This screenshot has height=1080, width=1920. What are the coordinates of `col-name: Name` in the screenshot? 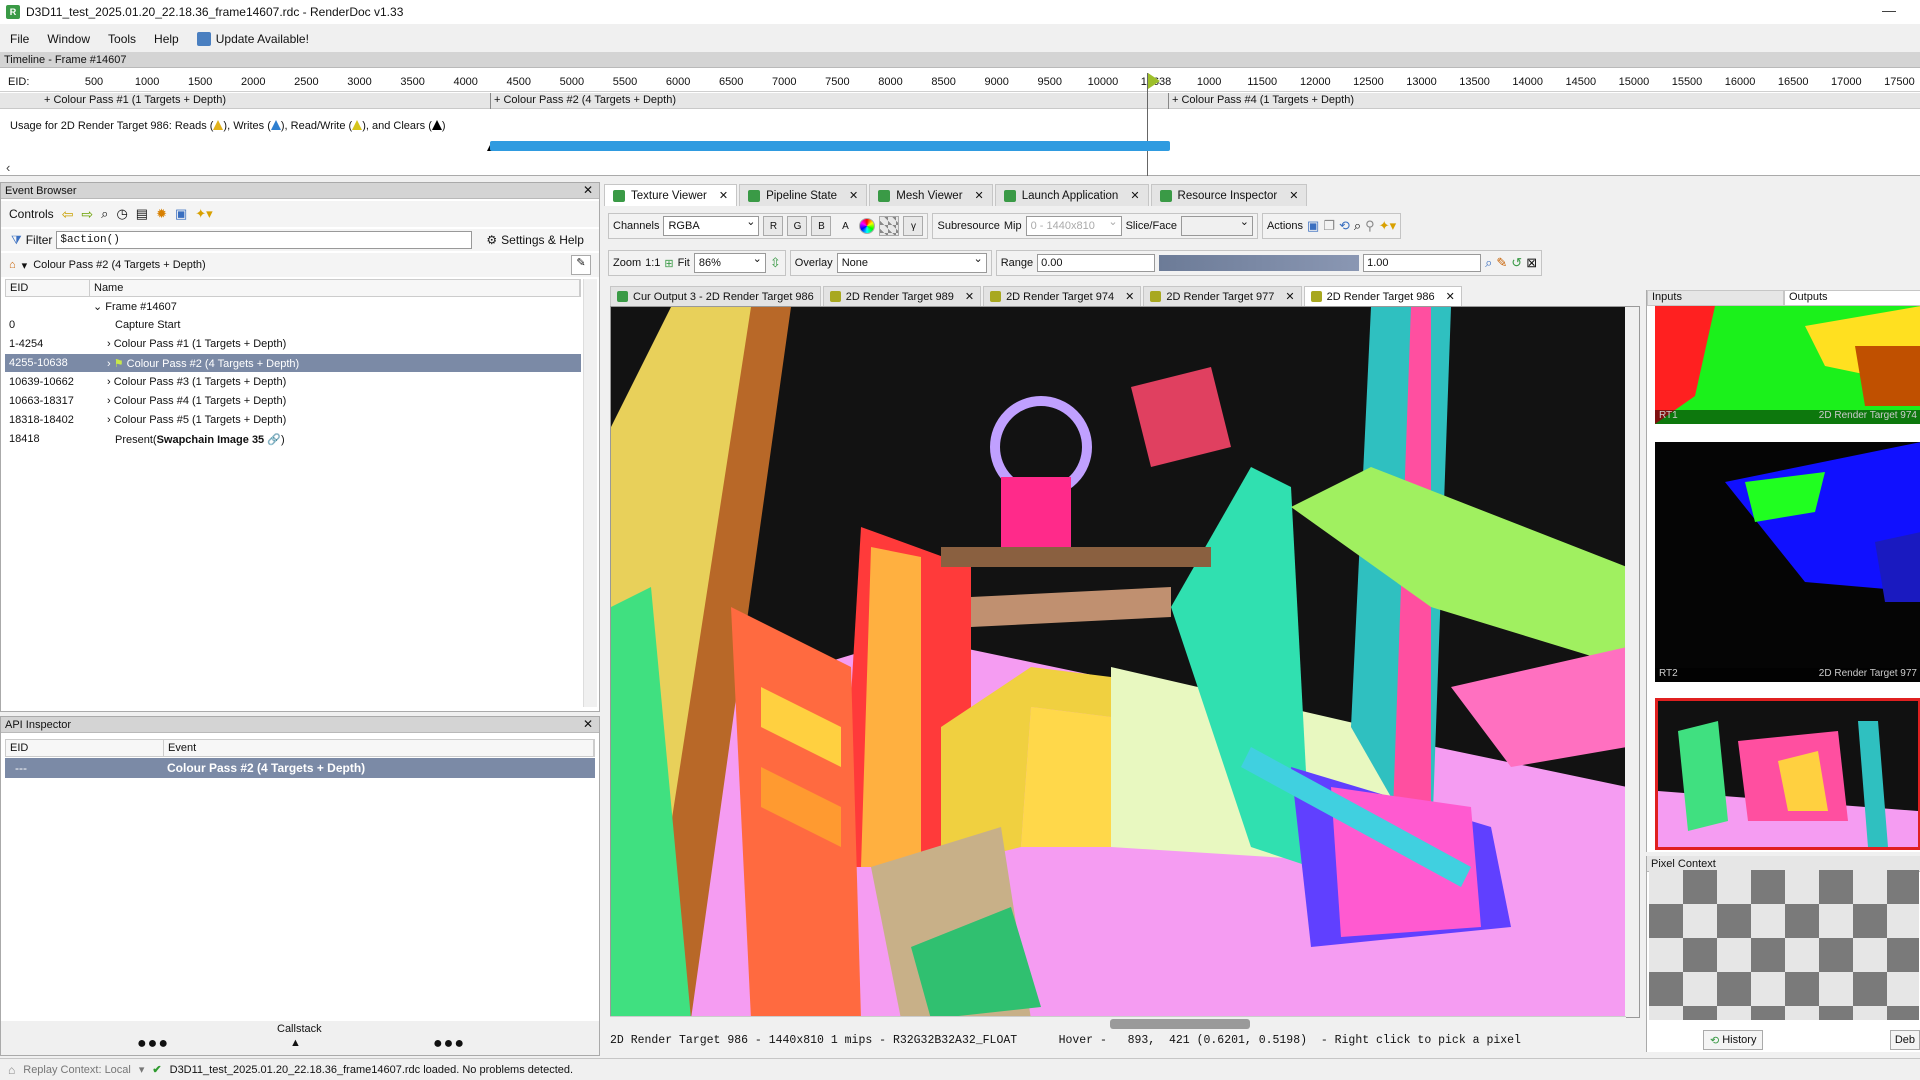 It's located at (335, 288).